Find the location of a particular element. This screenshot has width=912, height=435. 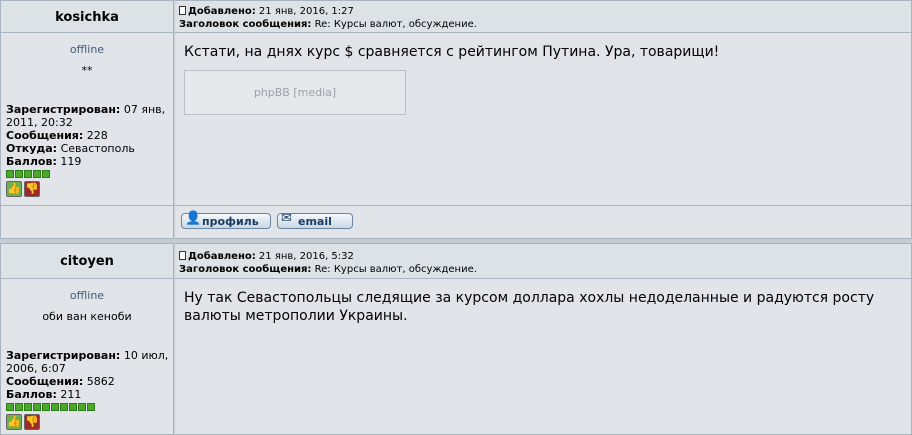

envelope-icon: ✉ is located at coordinates (286, 218).